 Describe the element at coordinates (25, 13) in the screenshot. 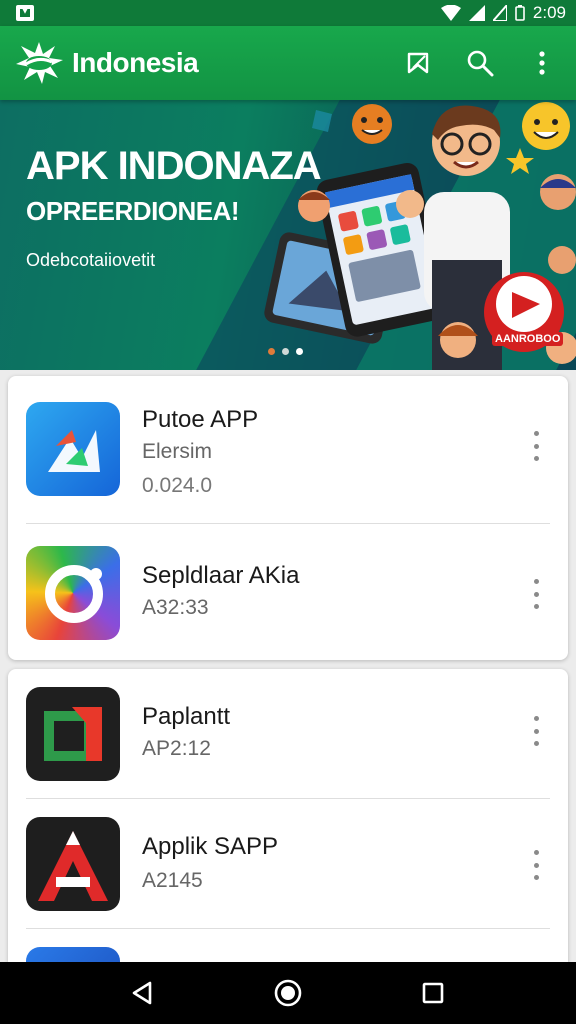

I see `notification-icon` at that location.